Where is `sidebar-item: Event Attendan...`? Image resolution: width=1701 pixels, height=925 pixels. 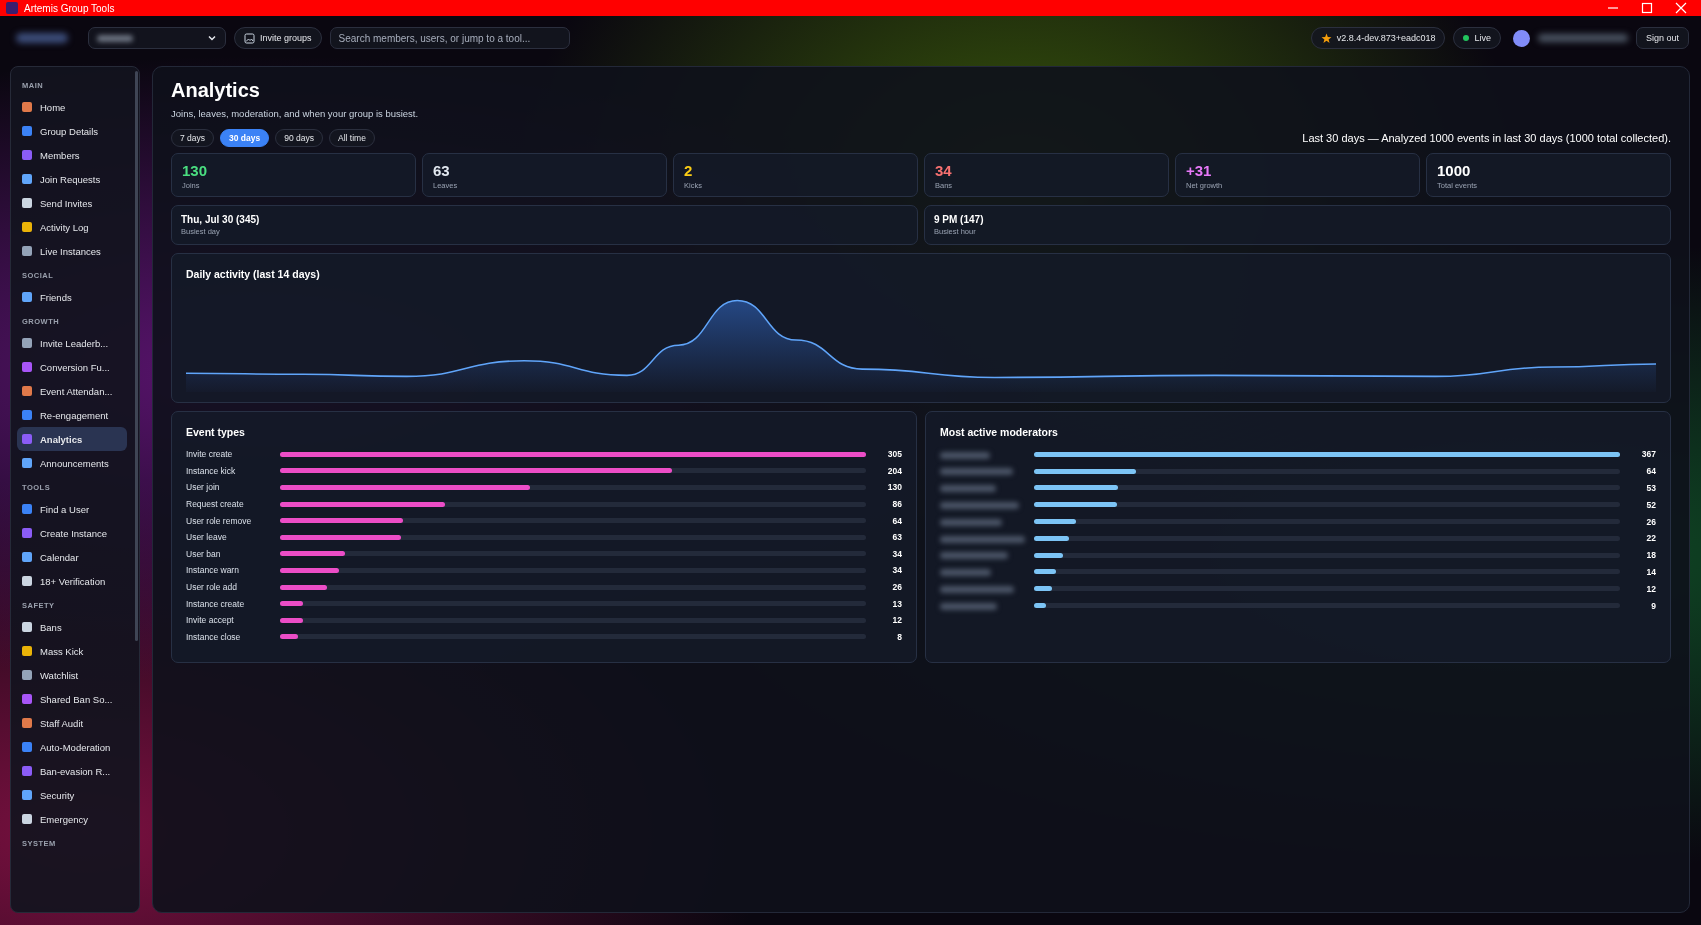 sidebar-item: Event Attendan... is located at coordinates (72, 391).